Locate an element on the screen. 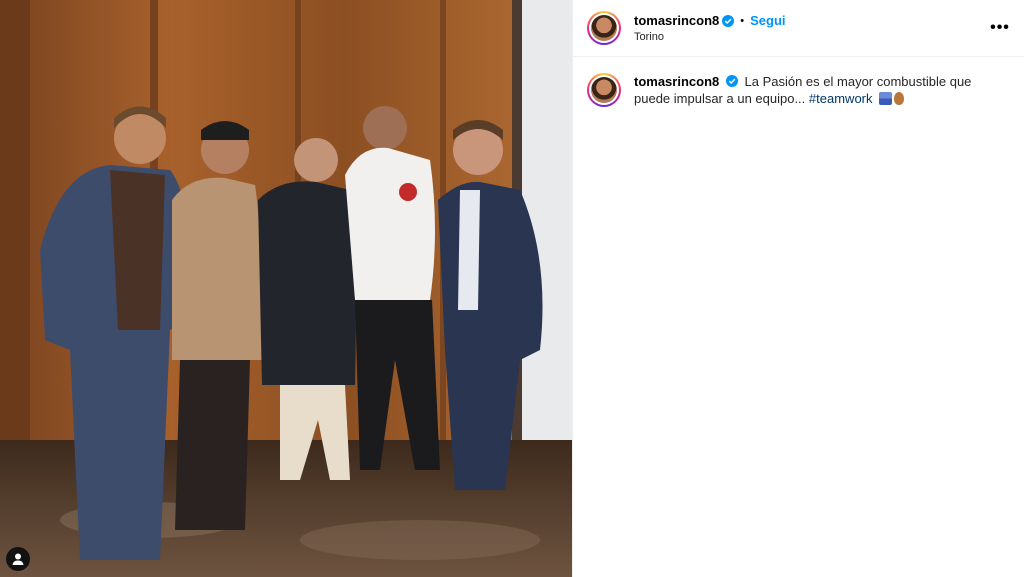 The height and width of the screenshot is (577, 1024). avatar-image is located at coordinates (604, 28).